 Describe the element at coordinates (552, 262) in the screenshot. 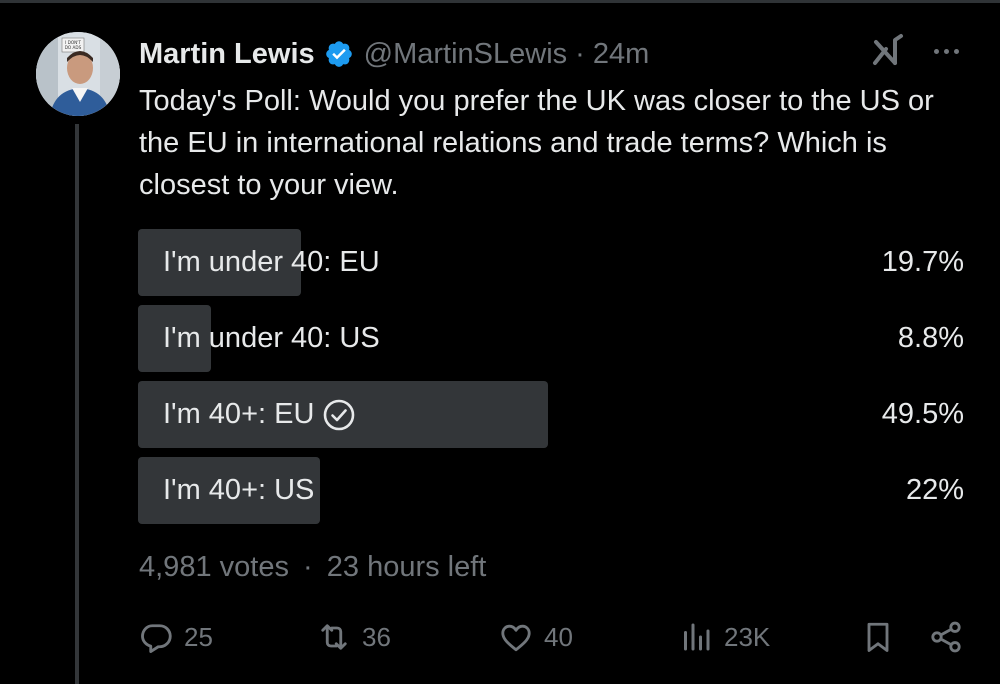

I see `poll-option: I'm under 40: EU 19.7%` at that location.